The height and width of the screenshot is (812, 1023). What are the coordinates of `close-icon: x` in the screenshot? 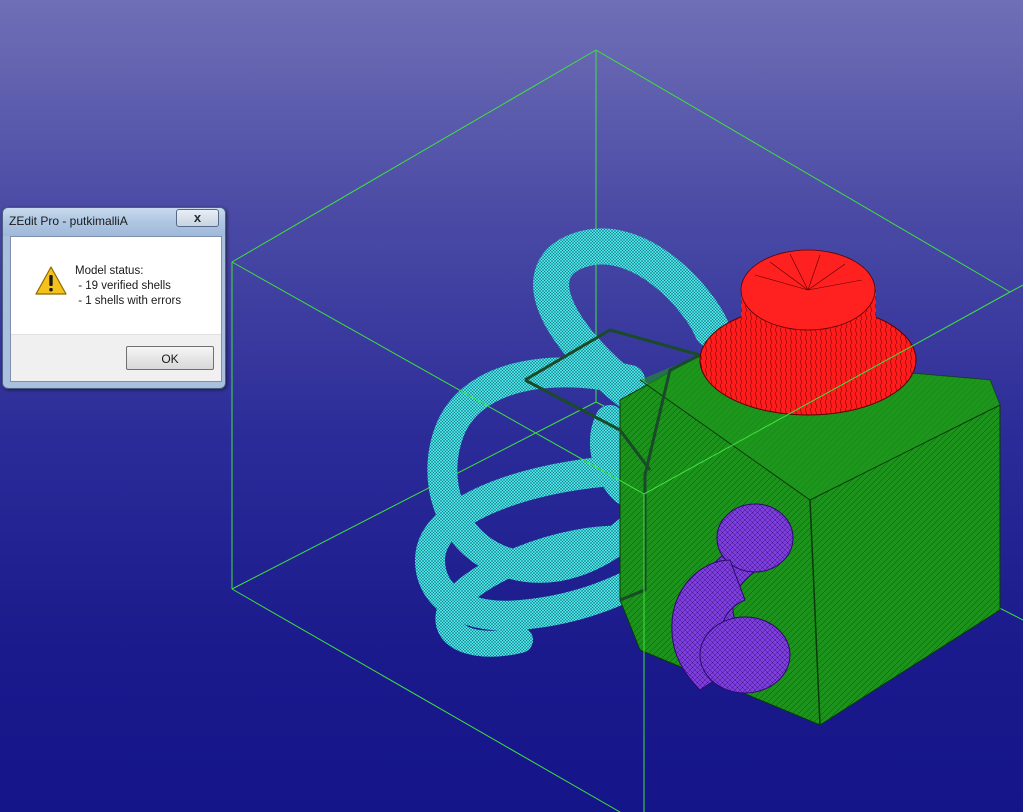 It's located at (197, 217).